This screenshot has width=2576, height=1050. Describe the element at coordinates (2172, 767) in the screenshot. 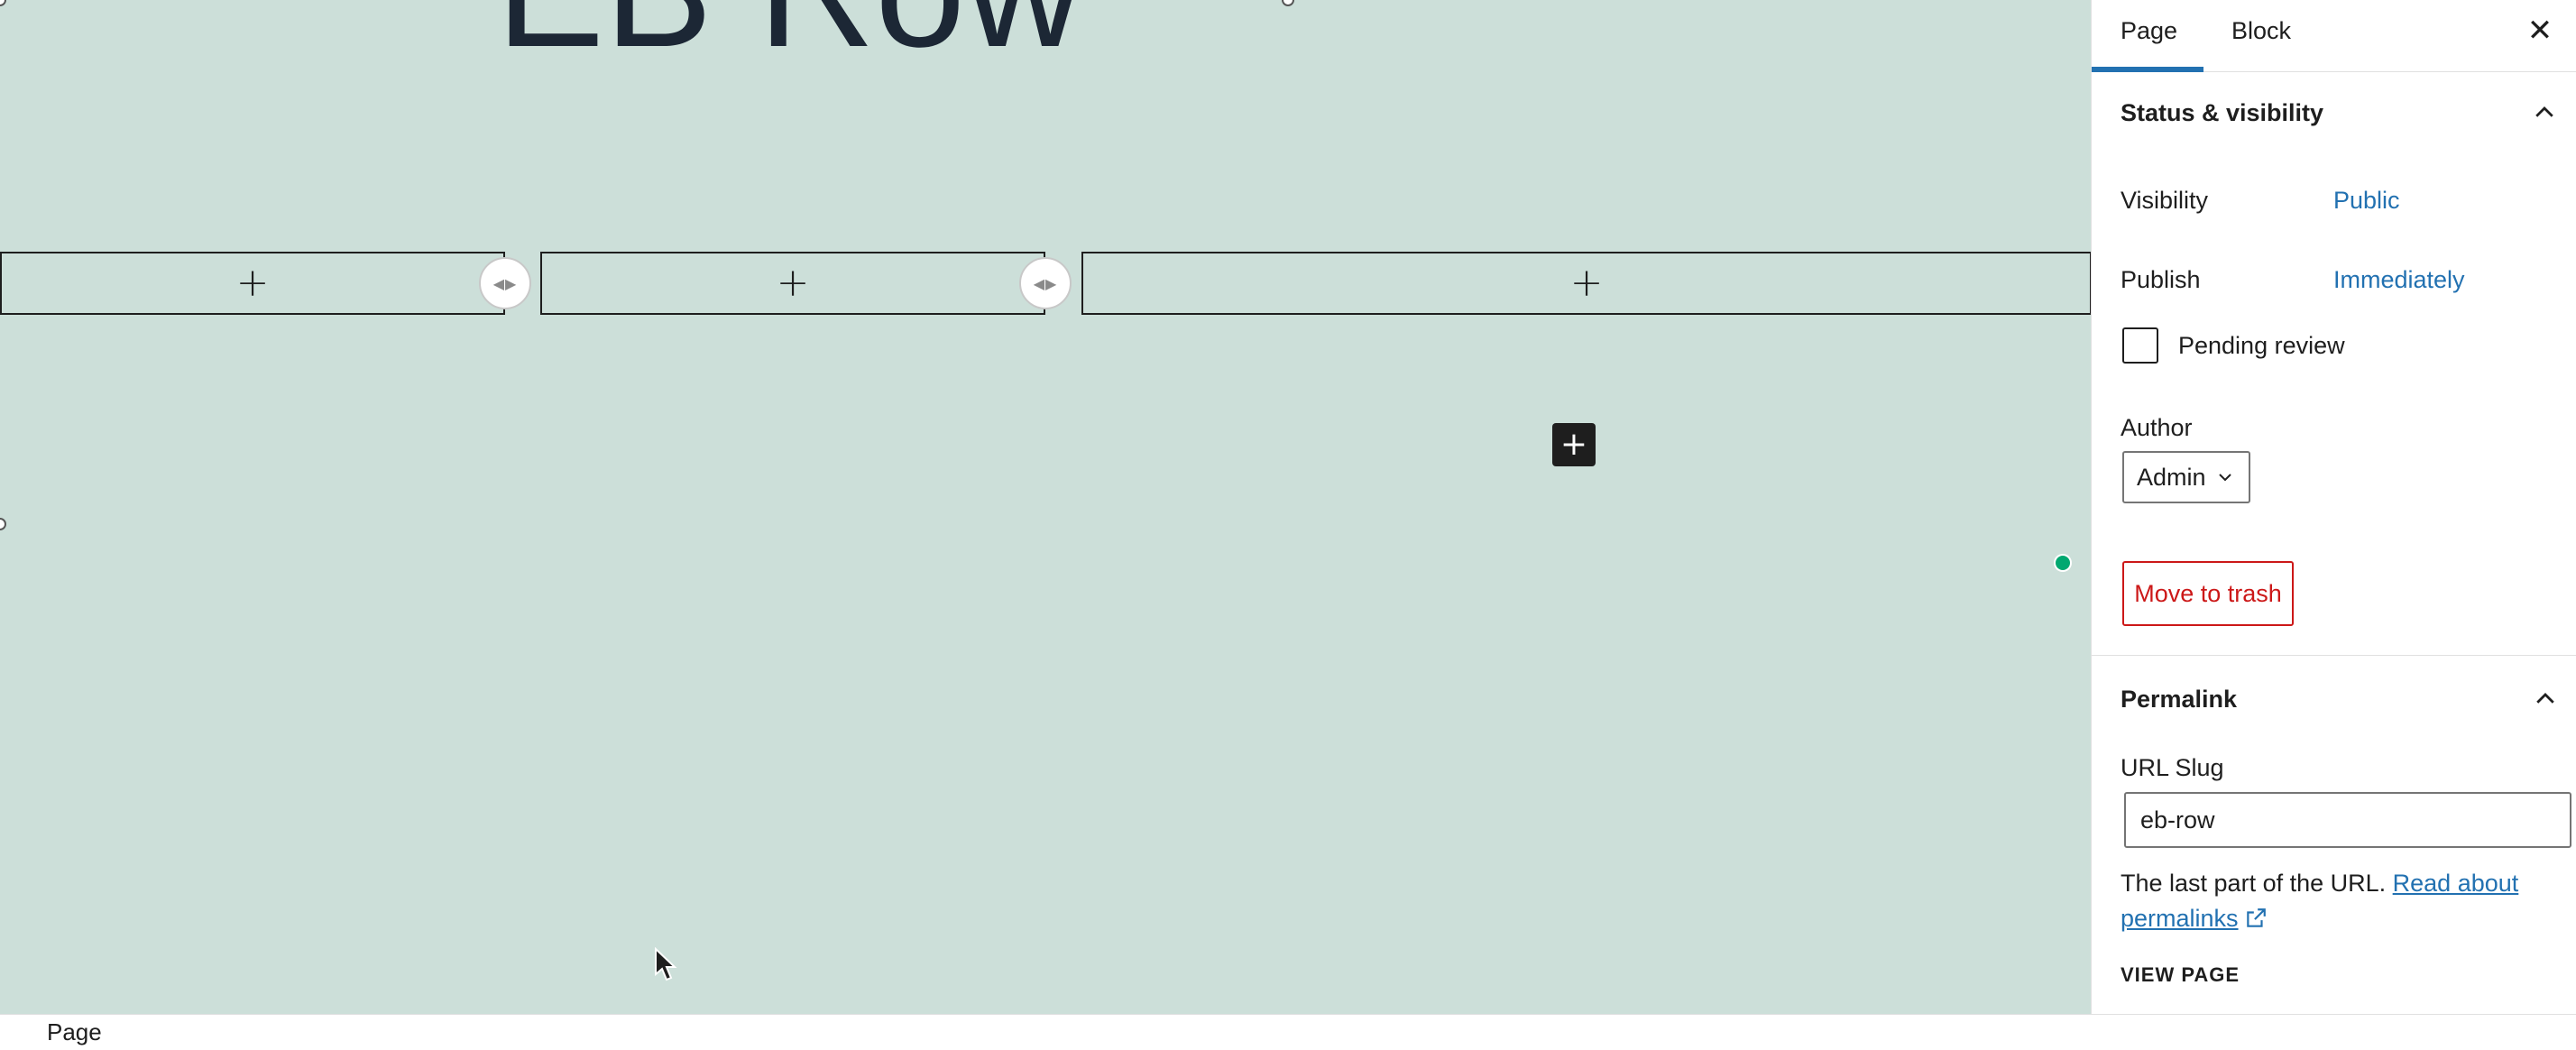

I see `url-slug-label: URL Slug` at that location.